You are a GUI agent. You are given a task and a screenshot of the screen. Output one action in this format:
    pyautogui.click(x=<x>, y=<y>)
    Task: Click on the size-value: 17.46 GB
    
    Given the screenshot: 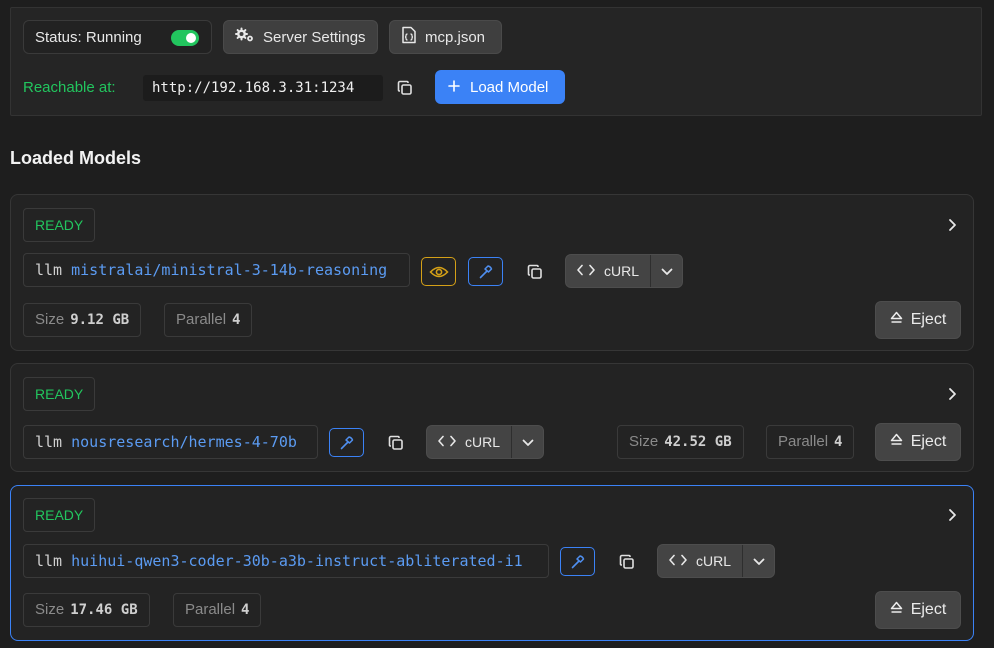 What is the action you would take?
    pyautogui.click(x=104, y=610)
    